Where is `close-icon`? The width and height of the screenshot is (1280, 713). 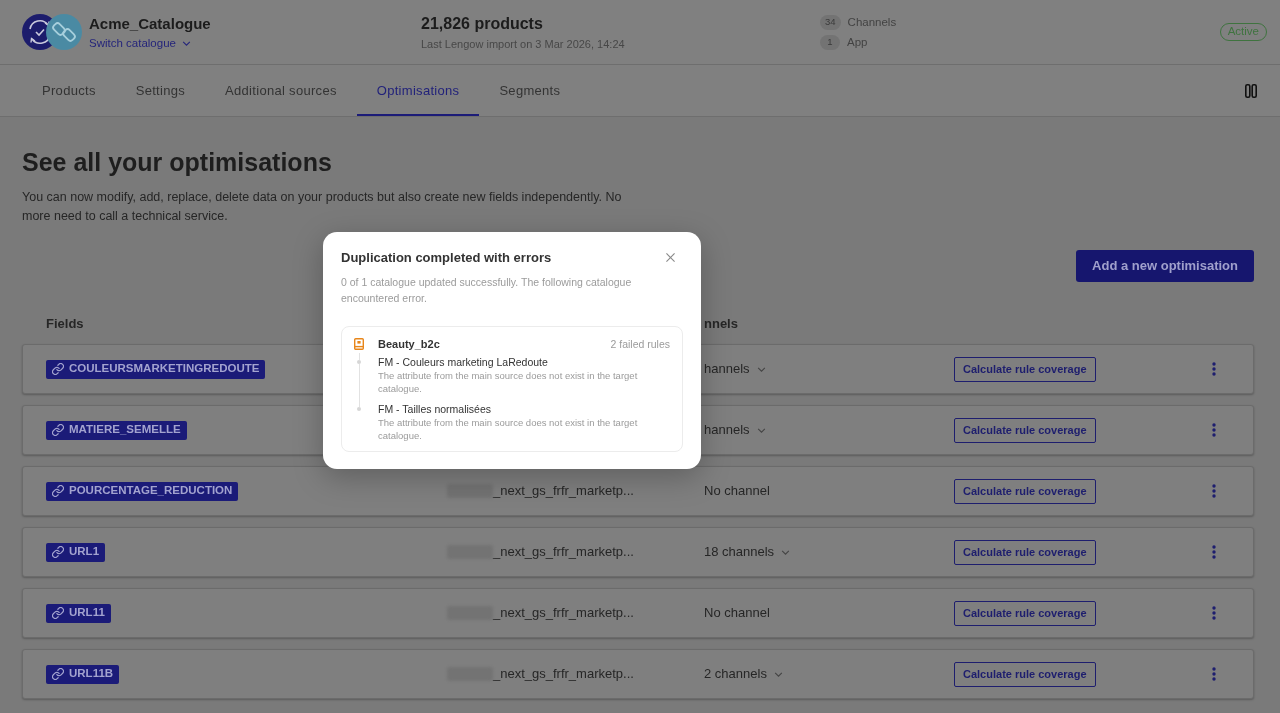
close-icon is located at coordinates (670, 257).